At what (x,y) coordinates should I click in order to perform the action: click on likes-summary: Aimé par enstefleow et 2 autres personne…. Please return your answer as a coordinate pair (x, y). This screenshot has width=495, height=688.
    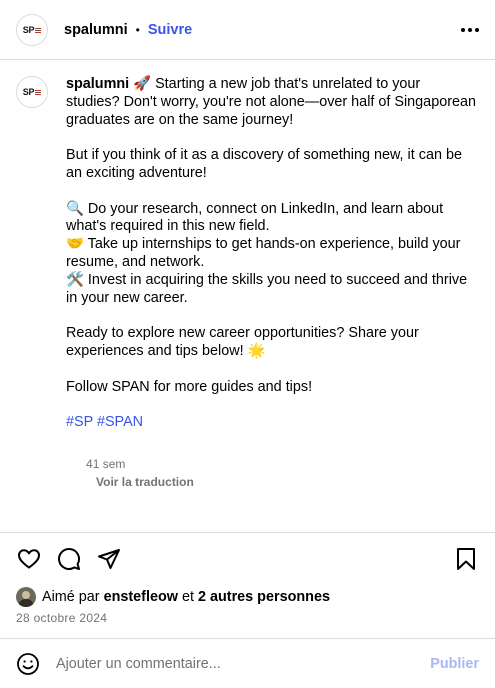
    Looking at the image, I should click on (247, 597).